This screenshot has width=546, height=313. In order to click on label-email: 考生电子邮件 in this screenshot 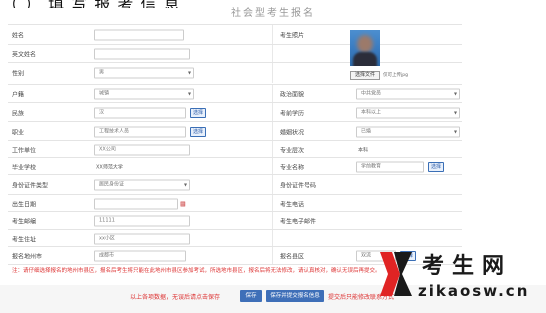, I will do `click(298, 222)`.